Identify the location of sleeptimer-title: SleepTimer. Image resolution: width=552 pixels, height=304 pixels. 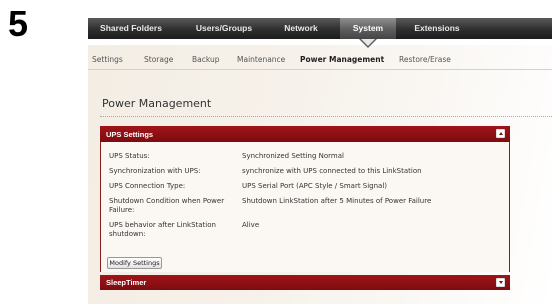
(126, 282).